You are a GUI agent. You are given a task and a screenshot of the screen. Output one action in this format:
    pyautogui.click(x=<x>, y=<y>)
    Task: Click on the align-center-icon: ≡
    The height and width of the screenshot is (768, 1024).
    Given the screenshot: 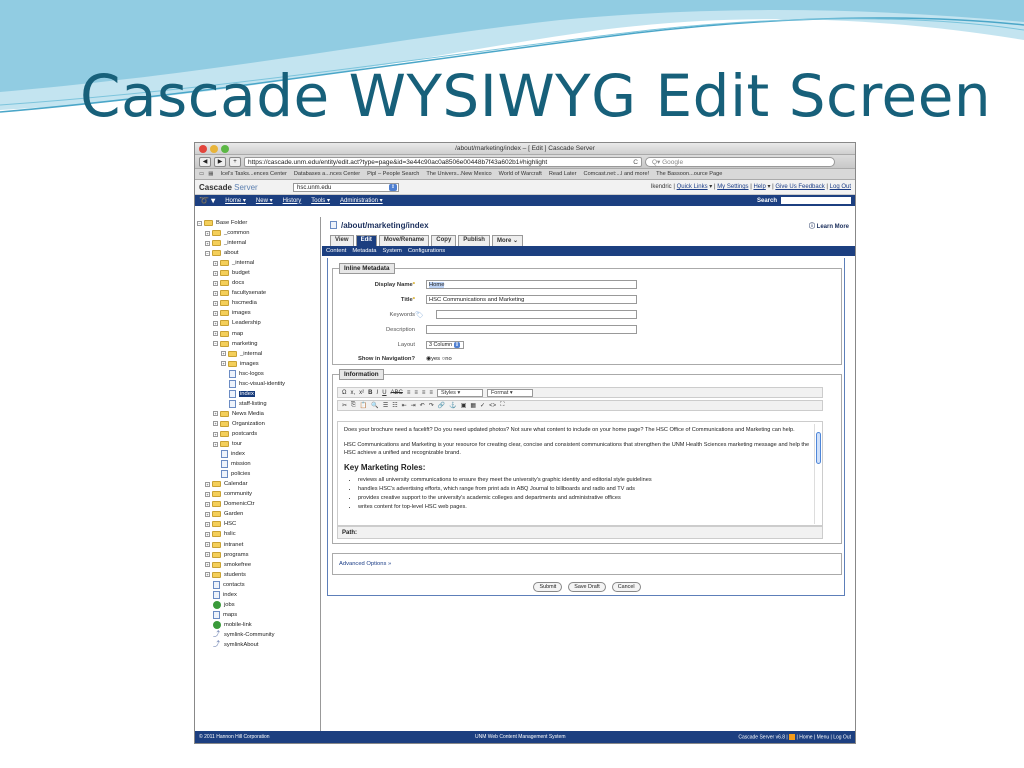 What is the action you would take?
    pyautogui.click(x=416, y=393)
    